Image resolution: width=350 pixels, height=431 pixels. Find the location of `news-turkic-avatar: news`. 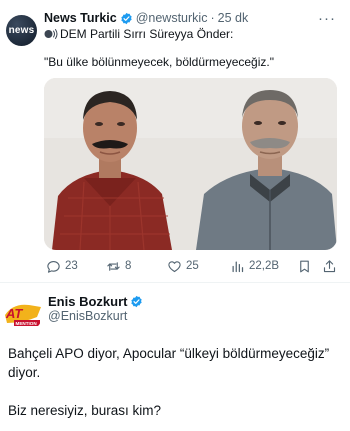

news-turkic-avatar: news is located at coordinates (21, 30).